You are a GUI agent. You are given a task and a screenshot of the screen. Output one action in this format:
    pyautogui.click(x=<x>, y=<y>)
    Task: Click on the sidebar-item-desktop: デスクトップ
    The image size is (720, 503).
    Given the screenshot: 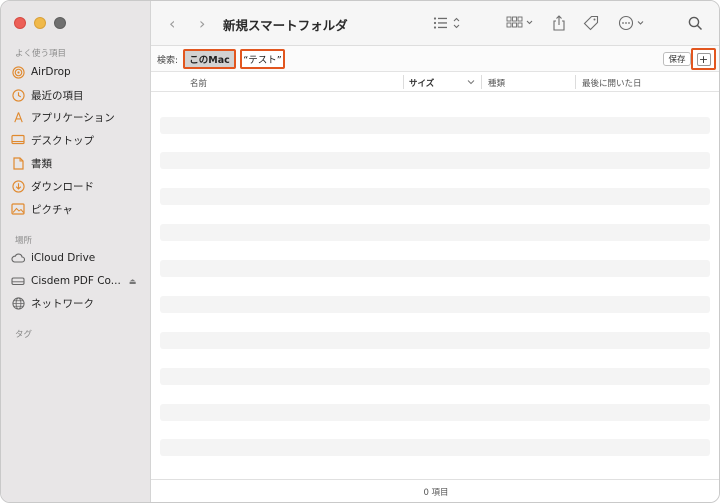 What is the action you would take?
    pyautogui.click(x=79, y=140)
    